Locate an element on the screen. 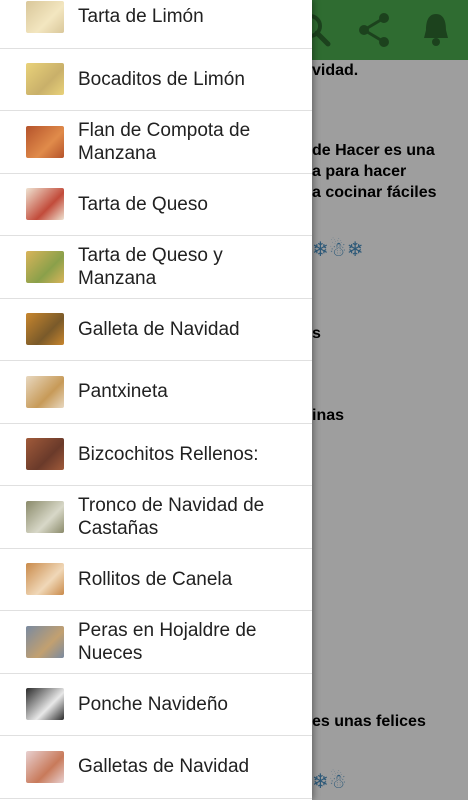 The height and width of the screenshot is (800, 468). drawer-item: Peras en Hojaldre de Nueces is located at coordinates (156, 642).